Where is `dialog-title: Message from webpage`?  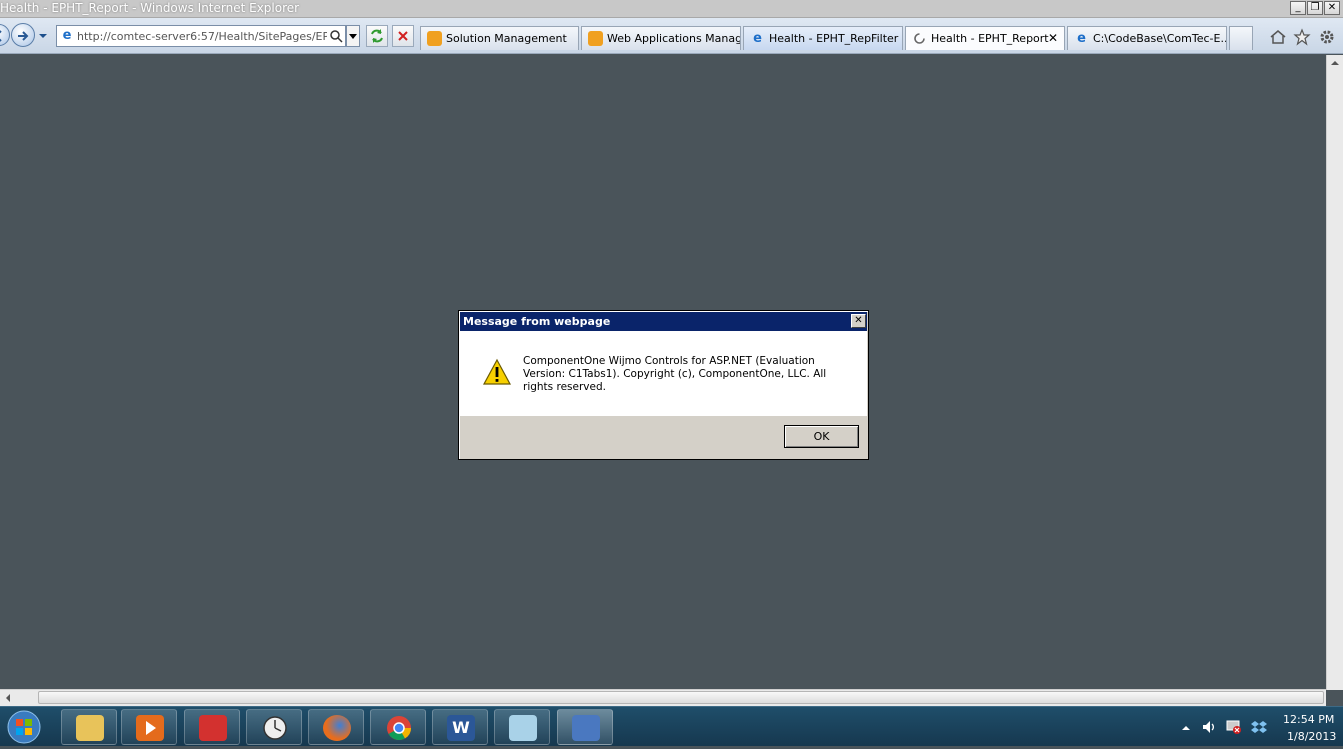
dialog-title: Message from webpage is located at coordinates (537, 321).